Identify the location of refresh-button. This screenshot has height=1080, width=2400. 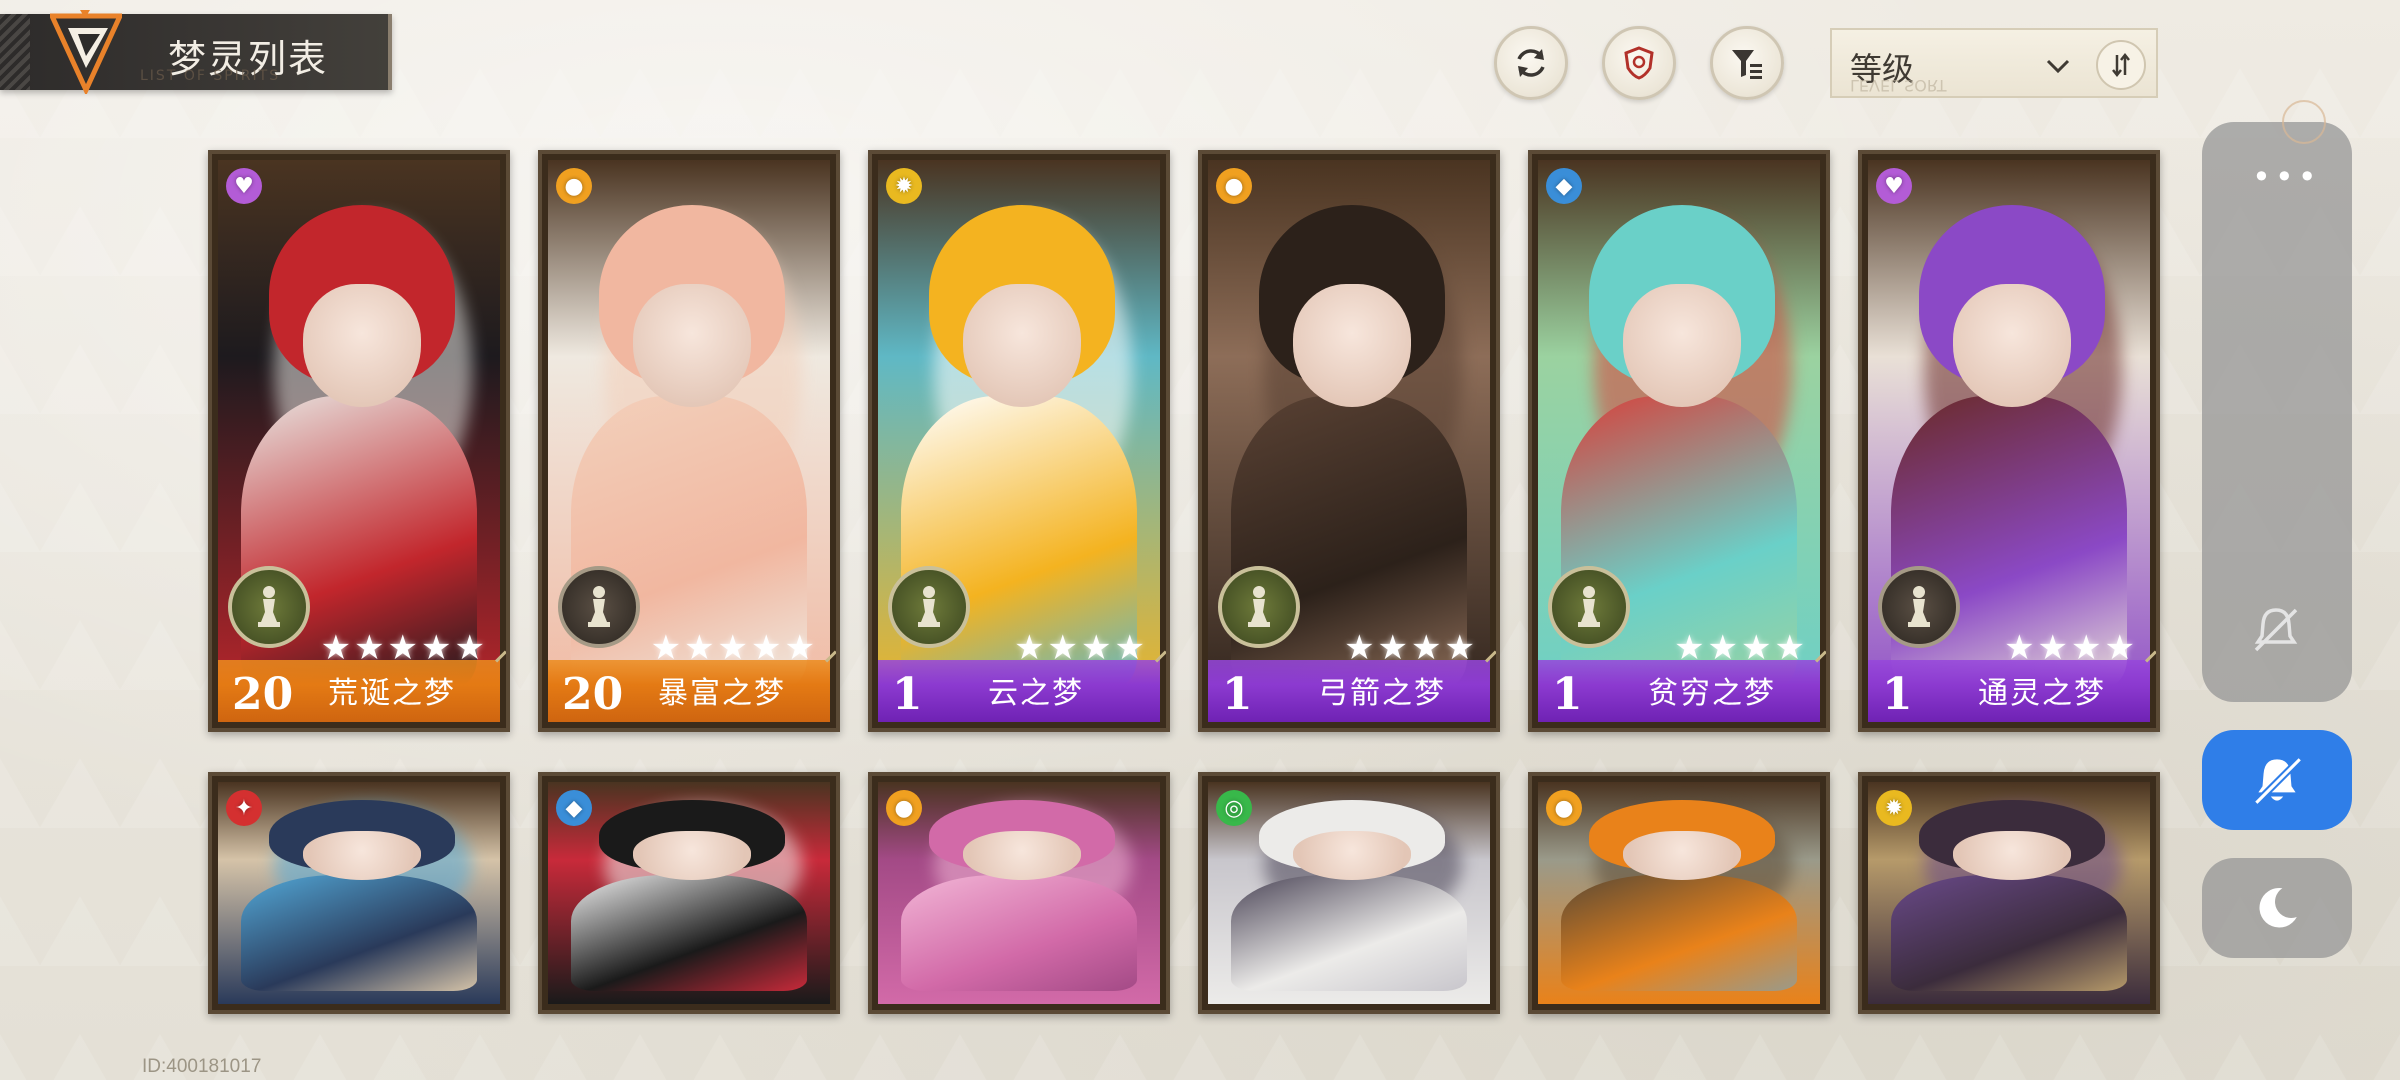
(1531, 63).